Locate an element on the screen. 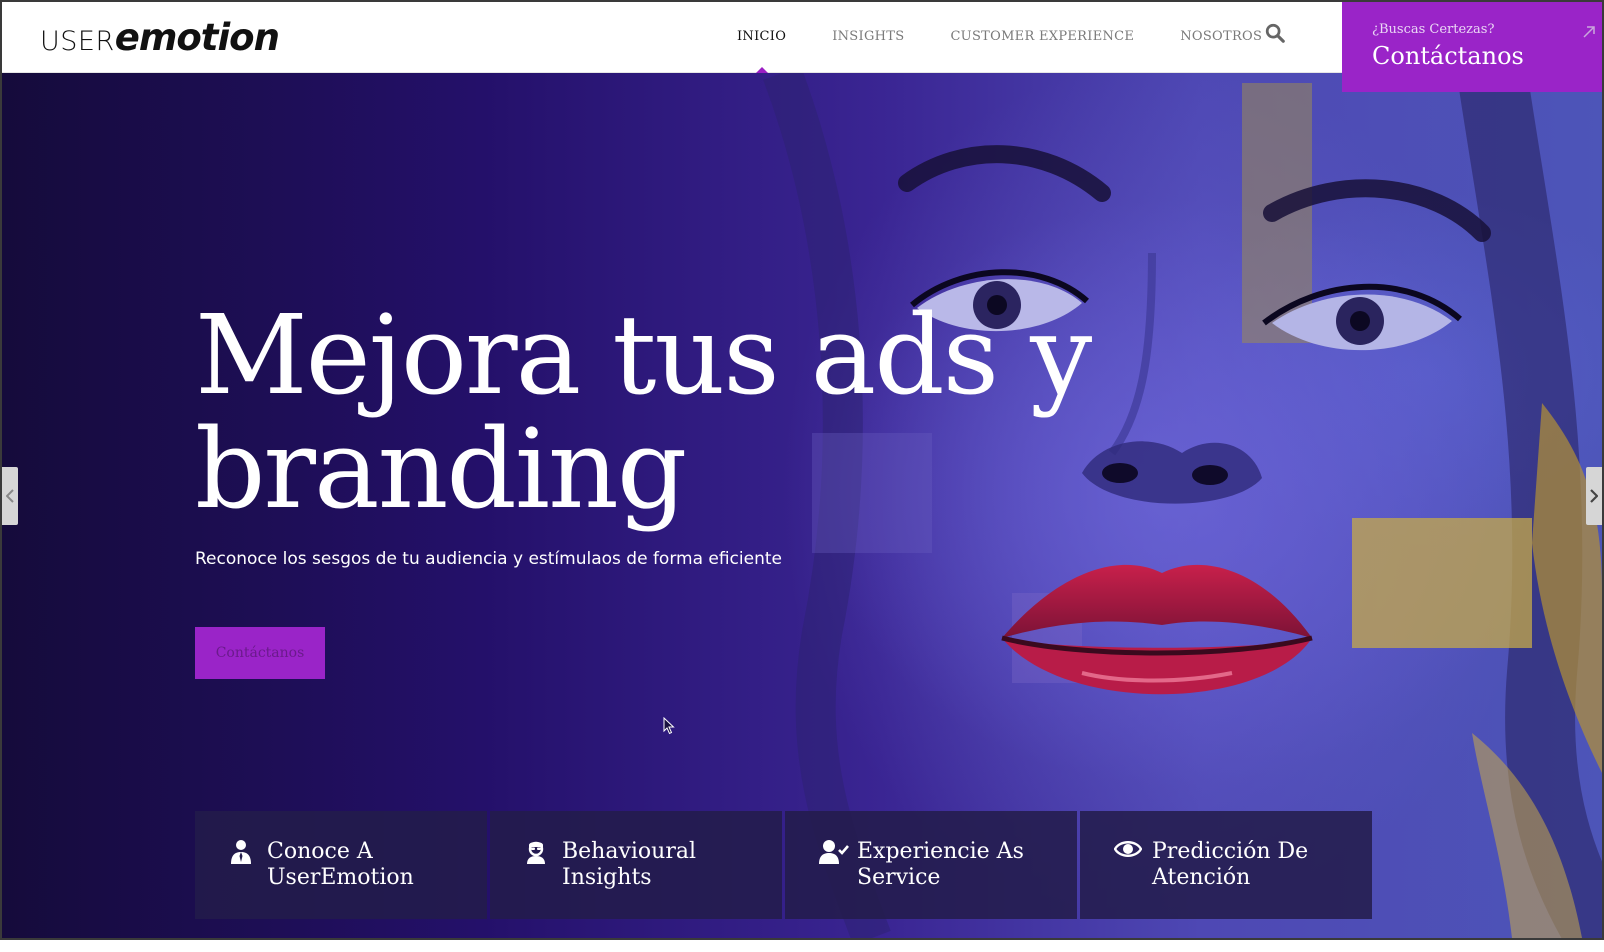 This screenshot has height=952, width=1604. eye-icon is located at coordinates (1128, 852).